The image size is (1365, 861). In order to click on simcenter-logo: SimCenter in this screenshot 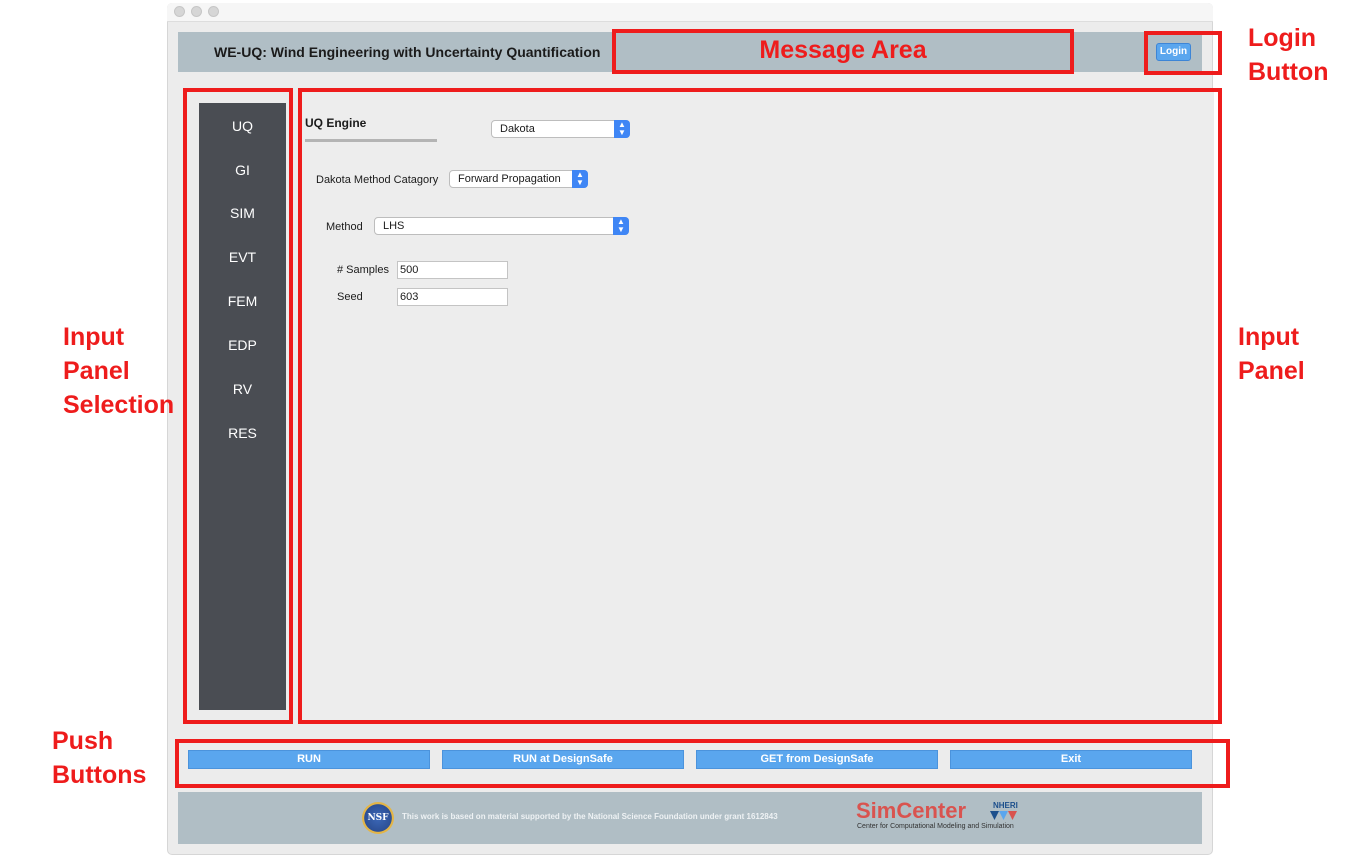, I will do `click(911, 810)`.